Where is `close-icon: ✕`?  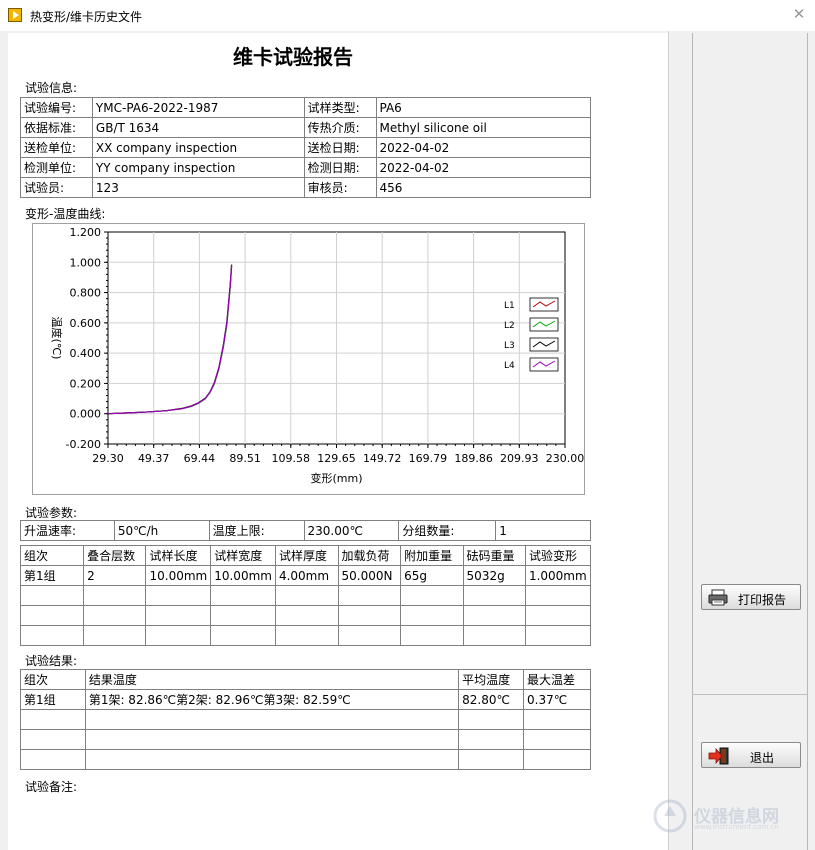 close-icon: ✕ is located at coordinates (799, 14).